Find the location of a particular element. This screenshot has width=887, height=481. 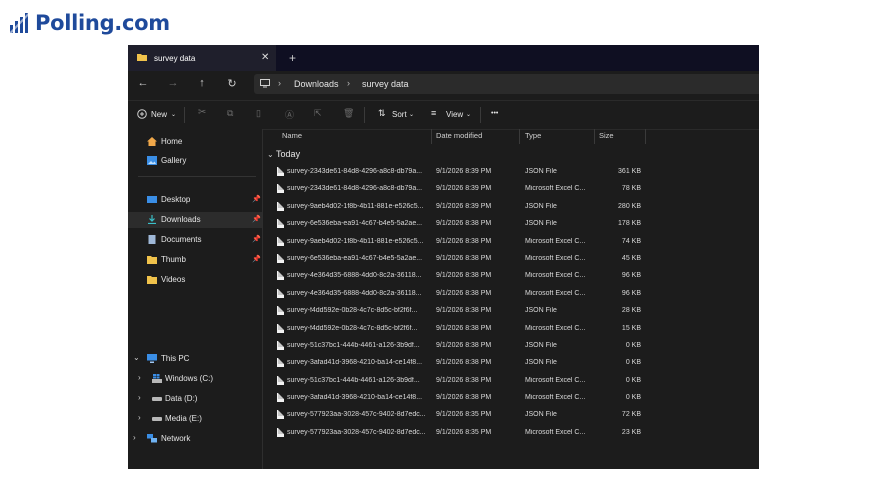

sidebar-item-gallery: Gallery is located at coordinates (195, 161).